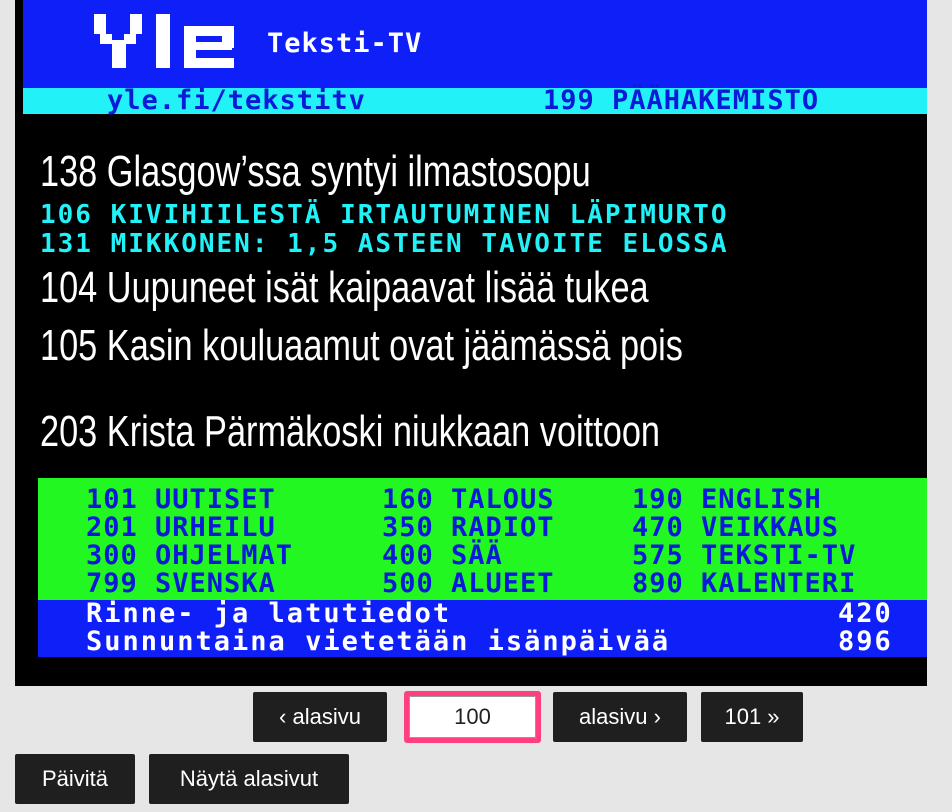  What do you see at coordinates (181, 500) in the screenshot?
I see `nav-uutiset: 101 UUTISET` at bounding box center [181, 500].